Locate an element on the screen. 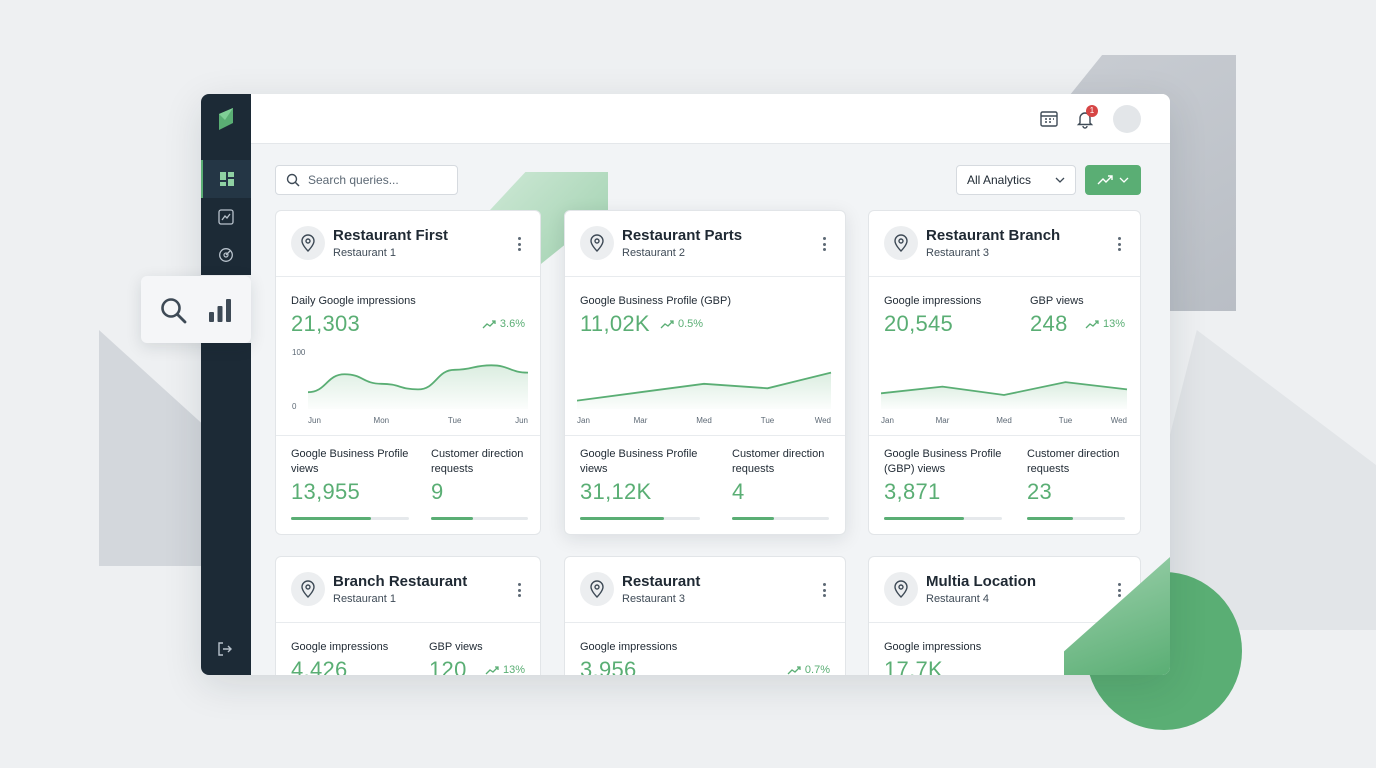 Image resolution: width=1376 pixels, height=768 pixels. trend-value: 0.5% is located at coordinates (691, 324).